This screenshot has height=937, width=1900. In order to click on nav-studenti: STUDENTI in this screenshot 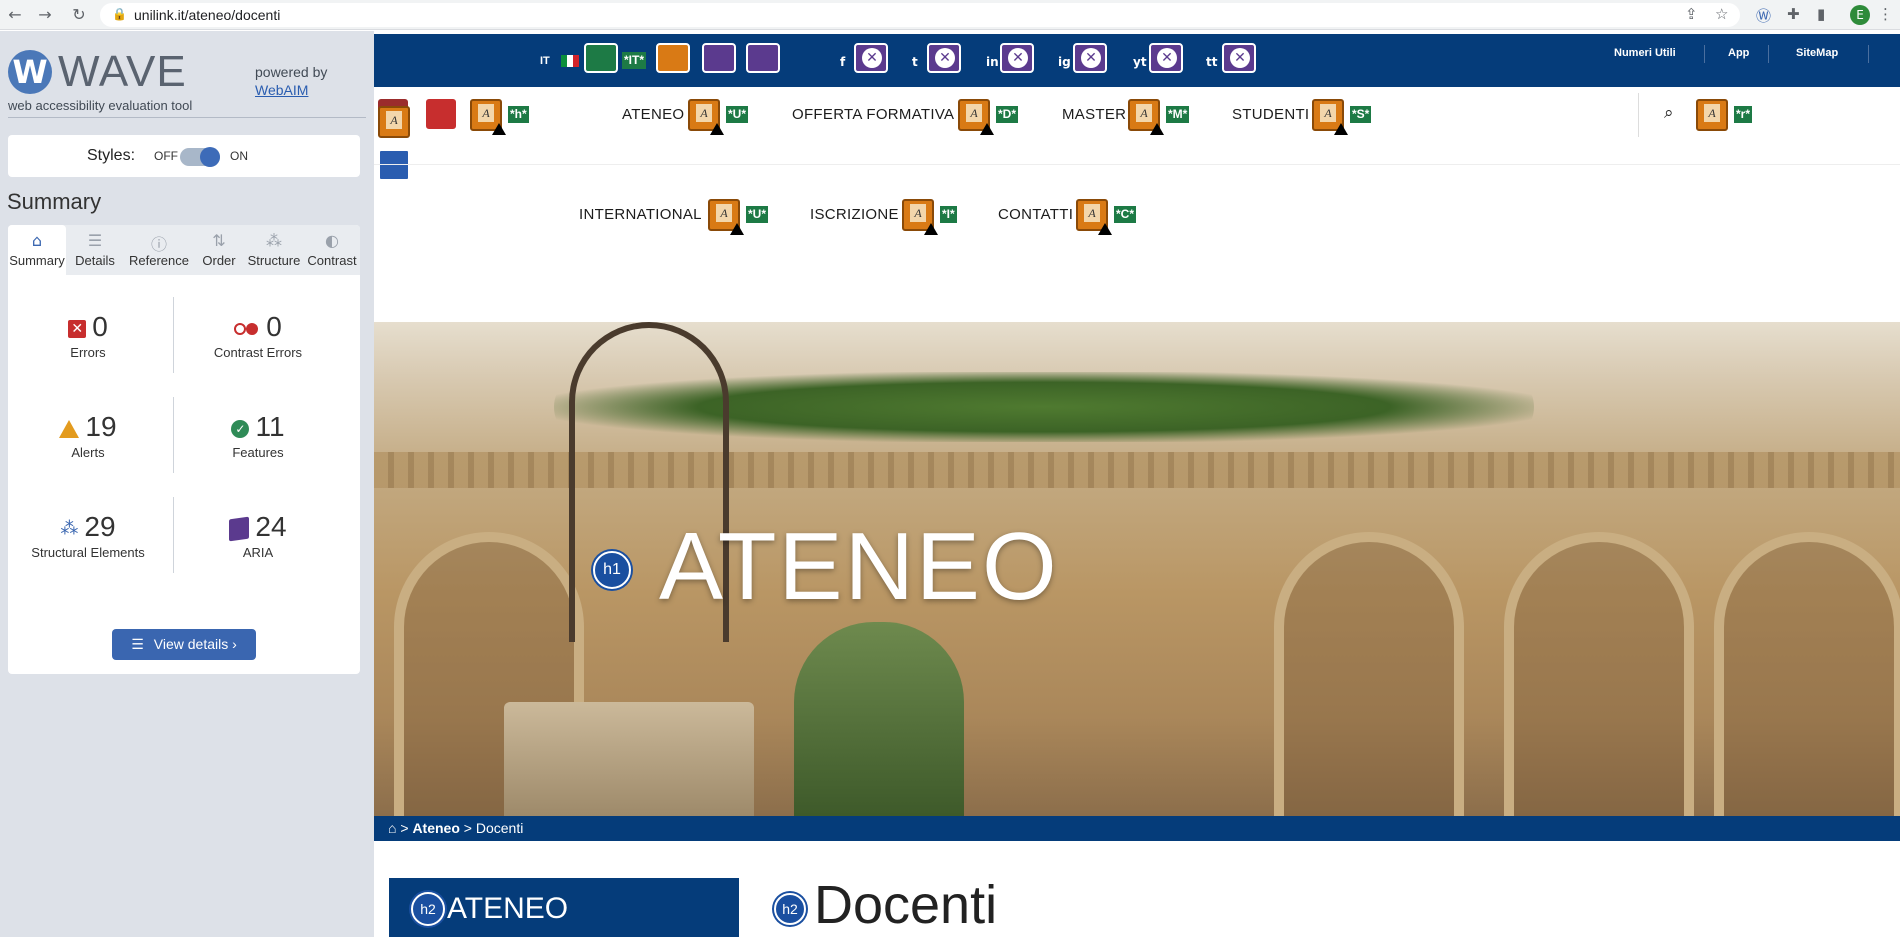, I will do `click(1270, 114)`.